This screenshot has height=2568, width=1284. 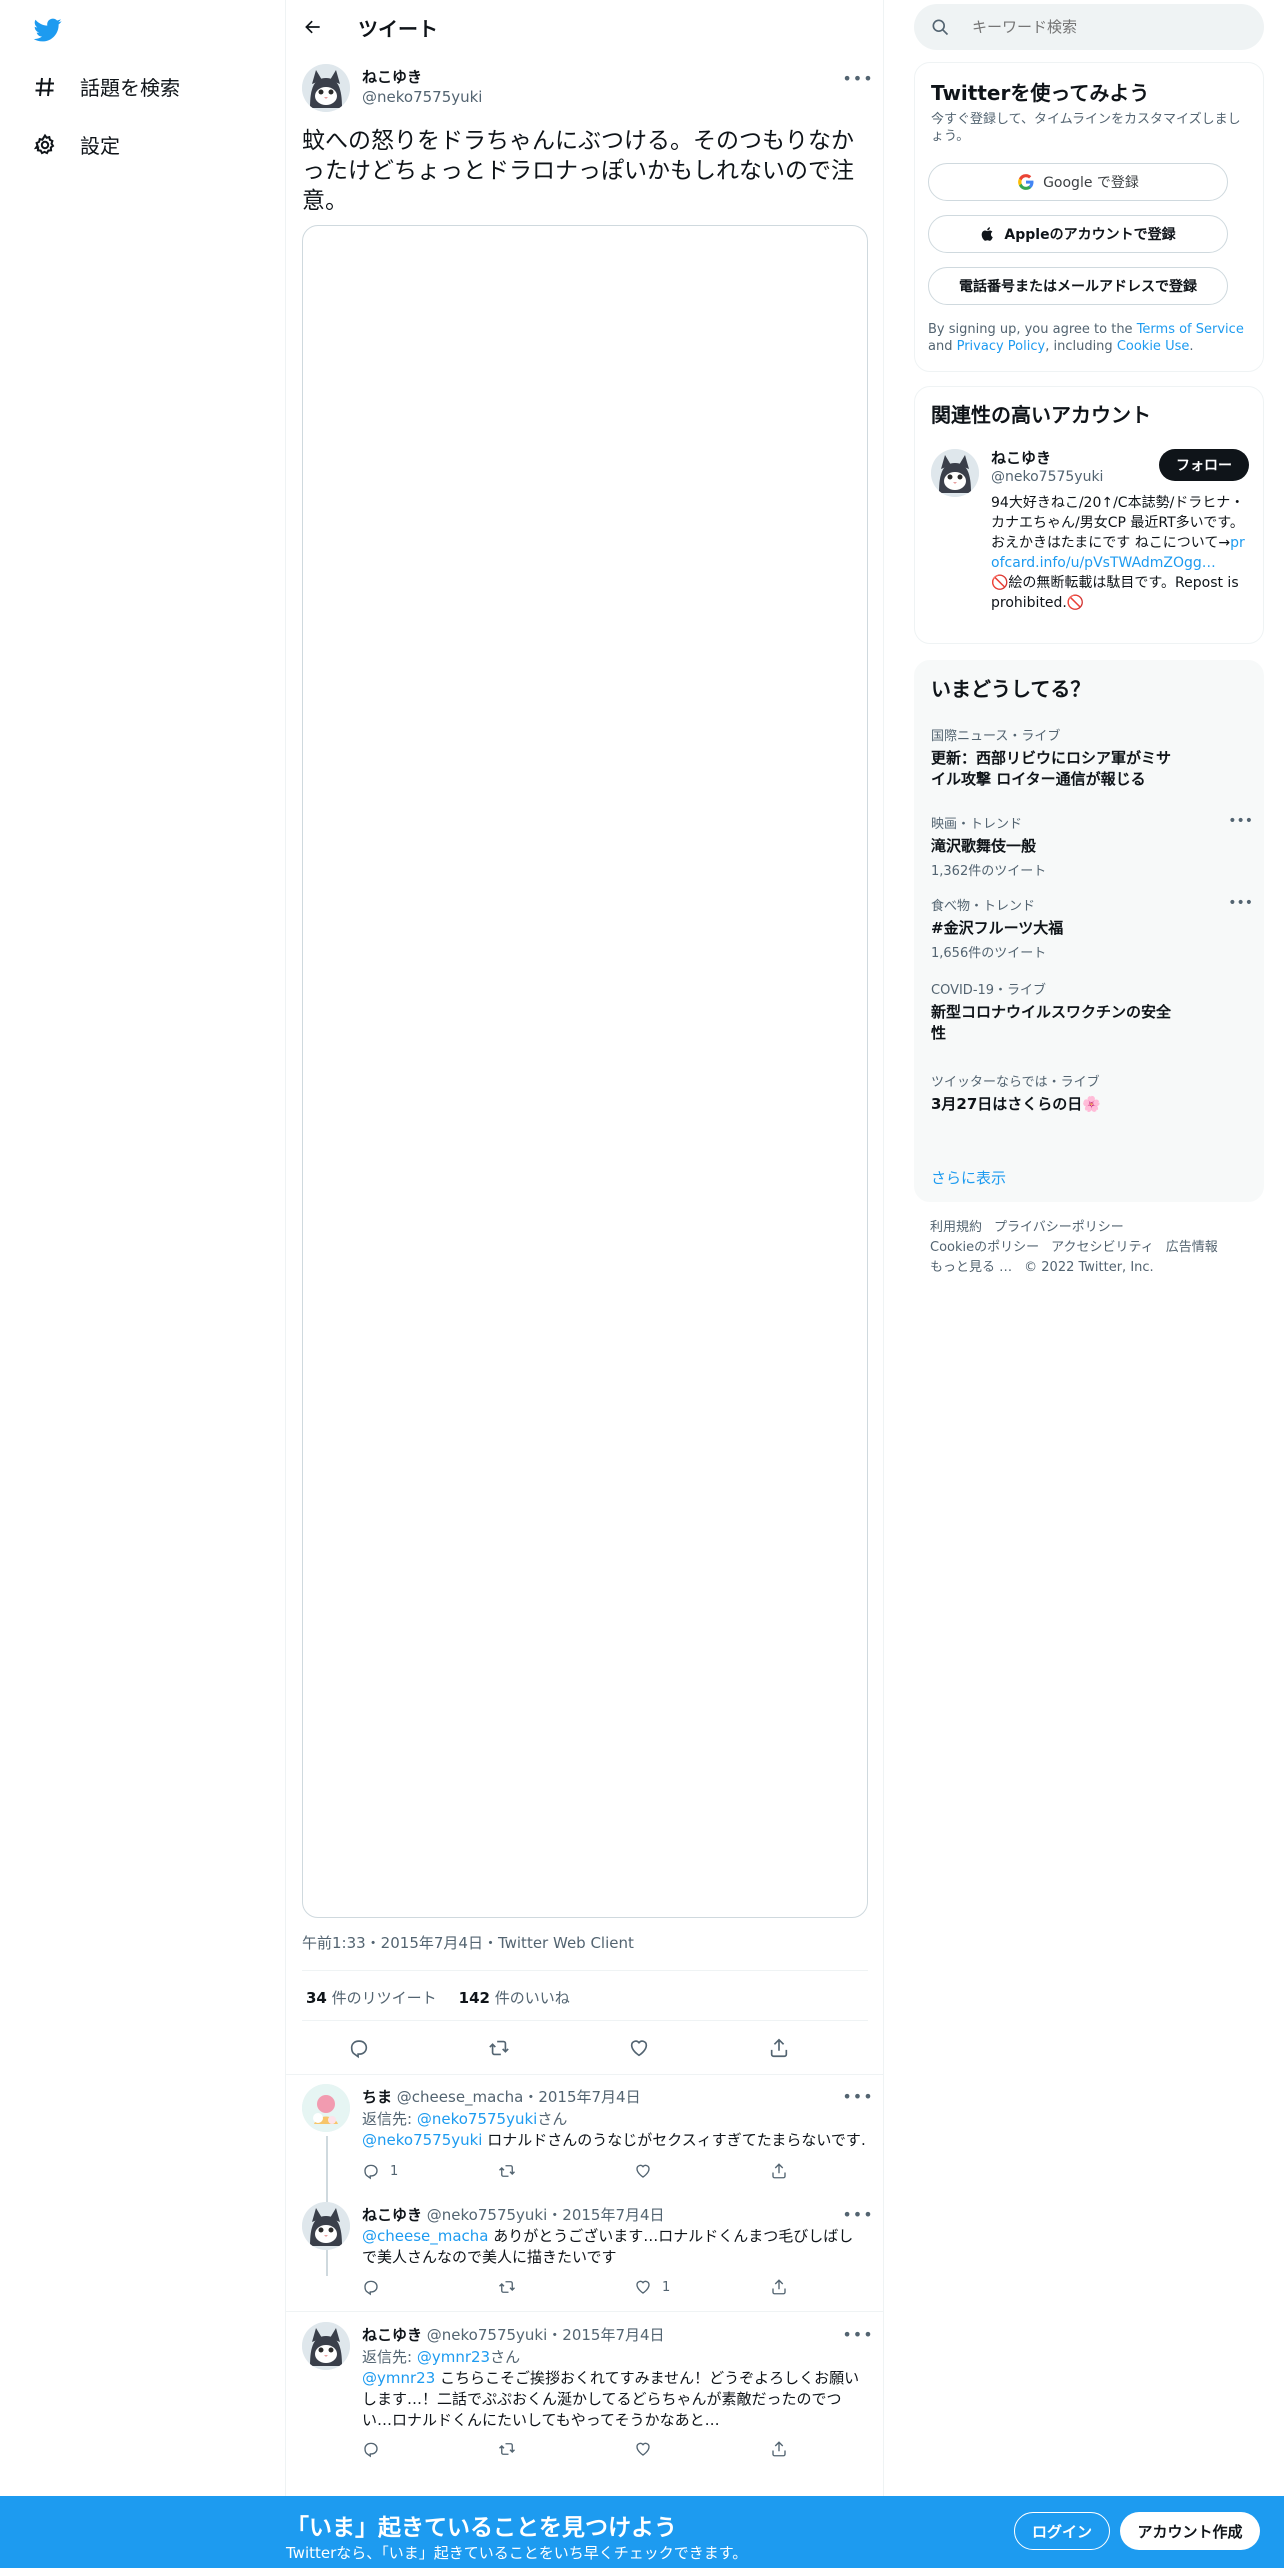 I want to click on reply-mention: @neko7575yuki, so click(x=422, y=2140).